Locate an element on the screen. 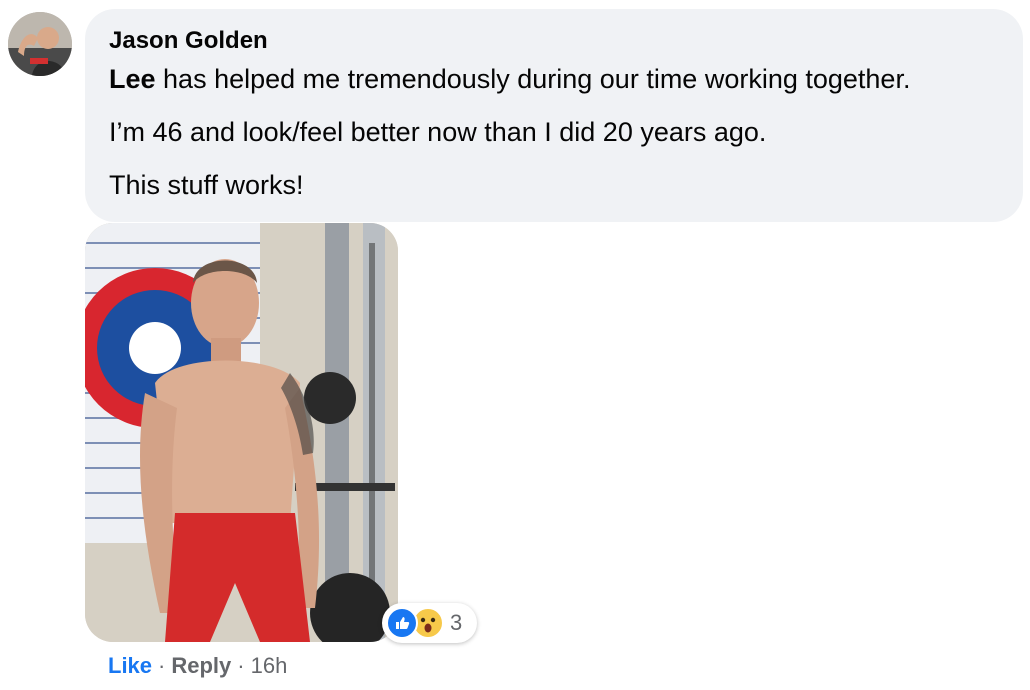  avatar-photo is located at coordinates (40, 44).